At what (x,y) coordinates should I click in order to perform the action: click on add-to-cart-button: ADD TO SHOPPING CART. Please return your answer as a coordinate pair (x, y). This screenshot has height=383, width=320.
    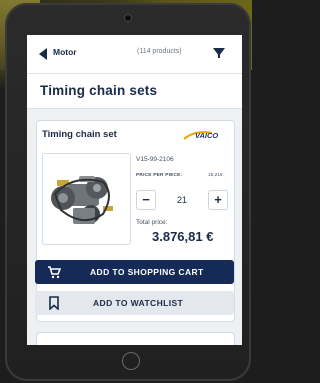
    Looking at the image, I should click on (134, 272).